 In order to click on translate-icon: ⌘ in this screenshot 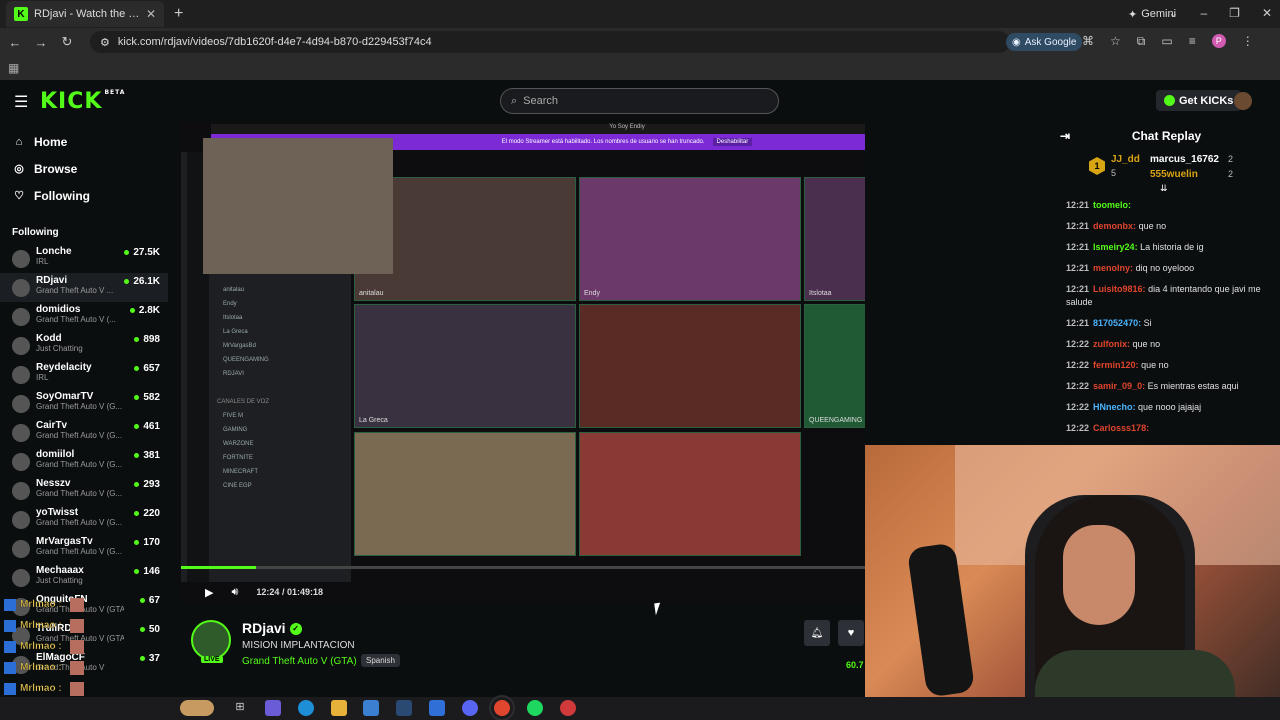, I will do `click(1088, 41)`.